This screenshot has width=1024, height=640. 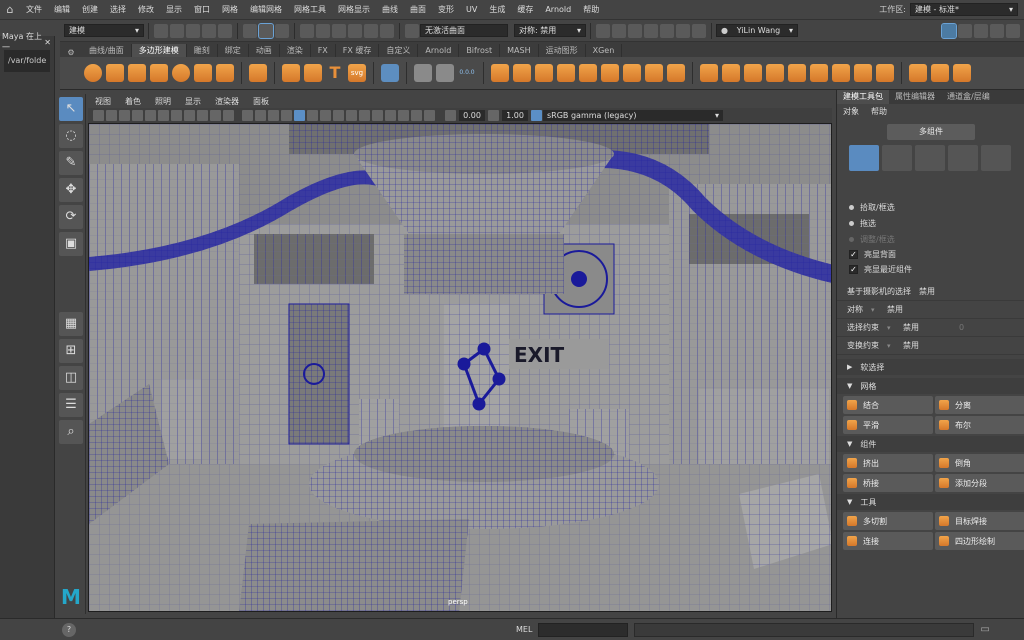 I want to click on viewport-menu-lighting: 照明, so click(x=163, y=101).